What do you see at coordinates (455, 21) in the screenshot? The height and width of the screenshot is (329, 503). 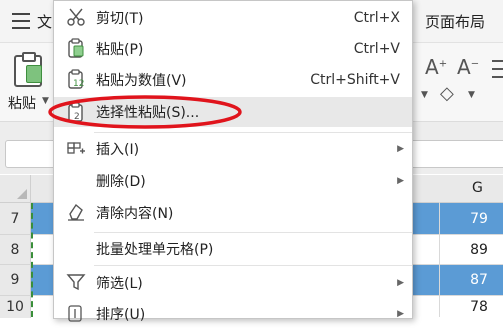 I see `tab-page-layout: 页面布局` at bounding box center [455, 21].